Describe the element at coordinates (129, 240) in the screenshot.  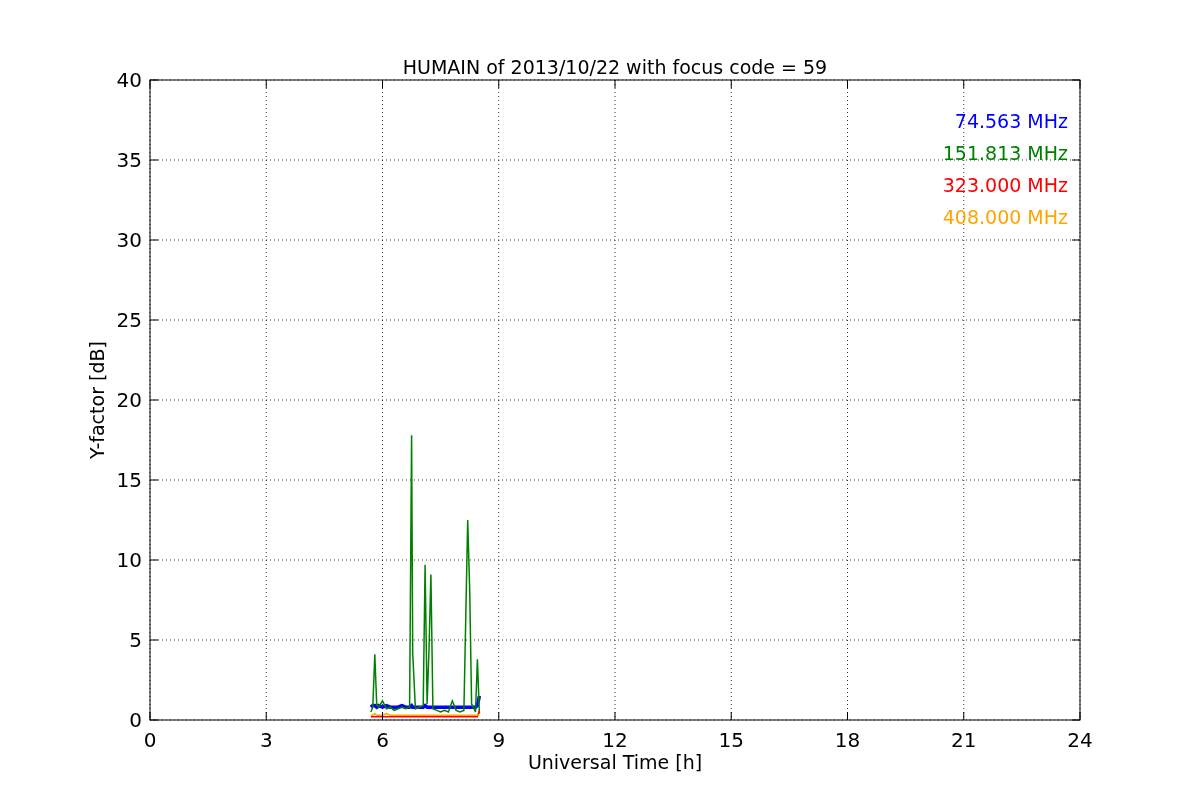
I see `tick-label: 30` at that location.